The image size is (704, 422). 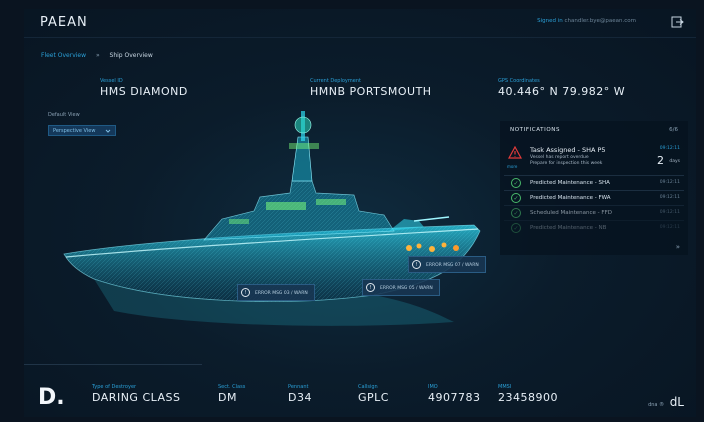 What do you see at coordinates (568, 228) in the screenshot?
I see `notification-text: Predicted Maintenance - NB` at bounding box center [568, 228].